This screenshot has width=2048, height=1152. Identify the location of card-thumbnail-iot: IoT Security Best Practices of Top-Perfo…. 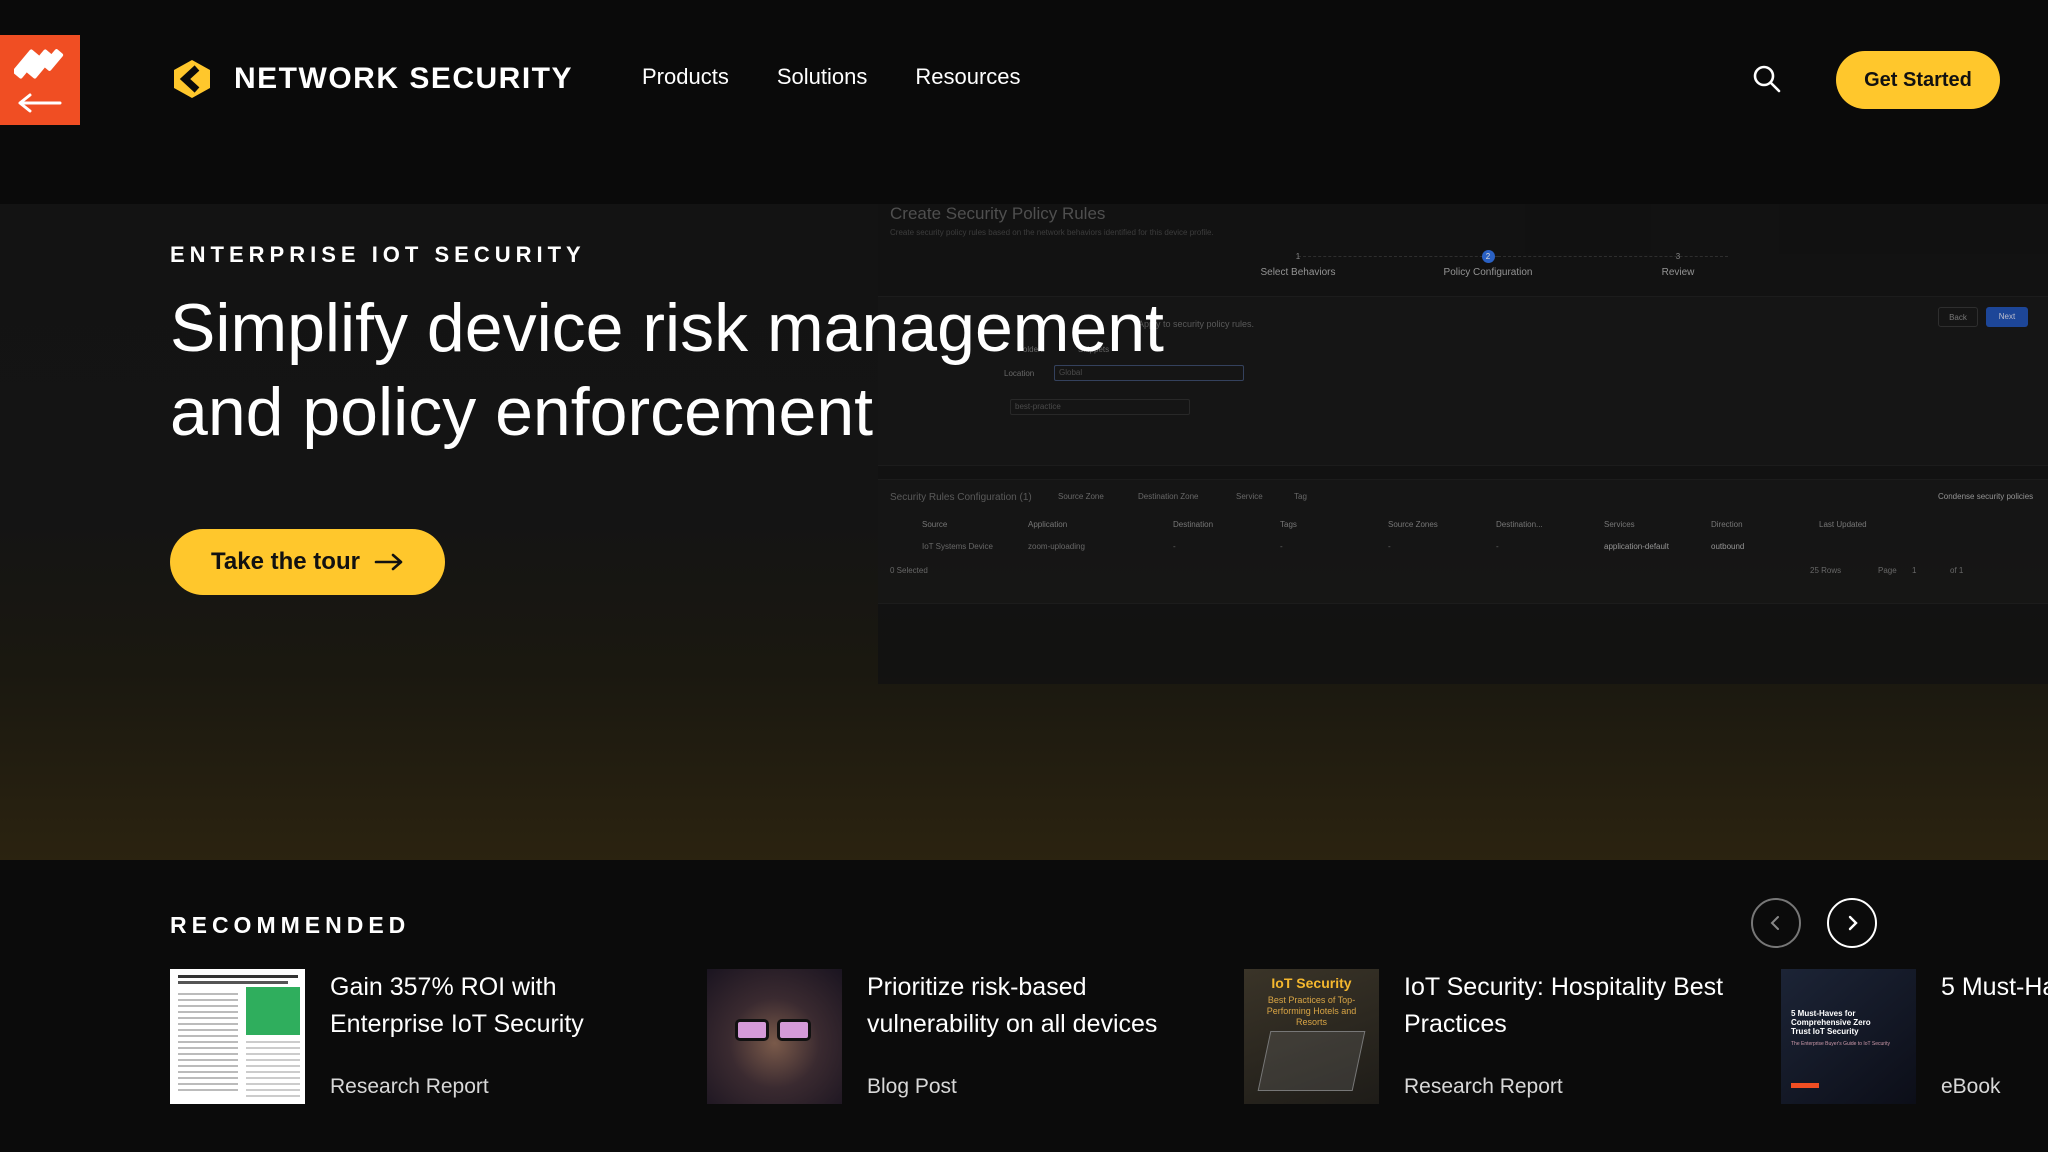
(1311, 1036).